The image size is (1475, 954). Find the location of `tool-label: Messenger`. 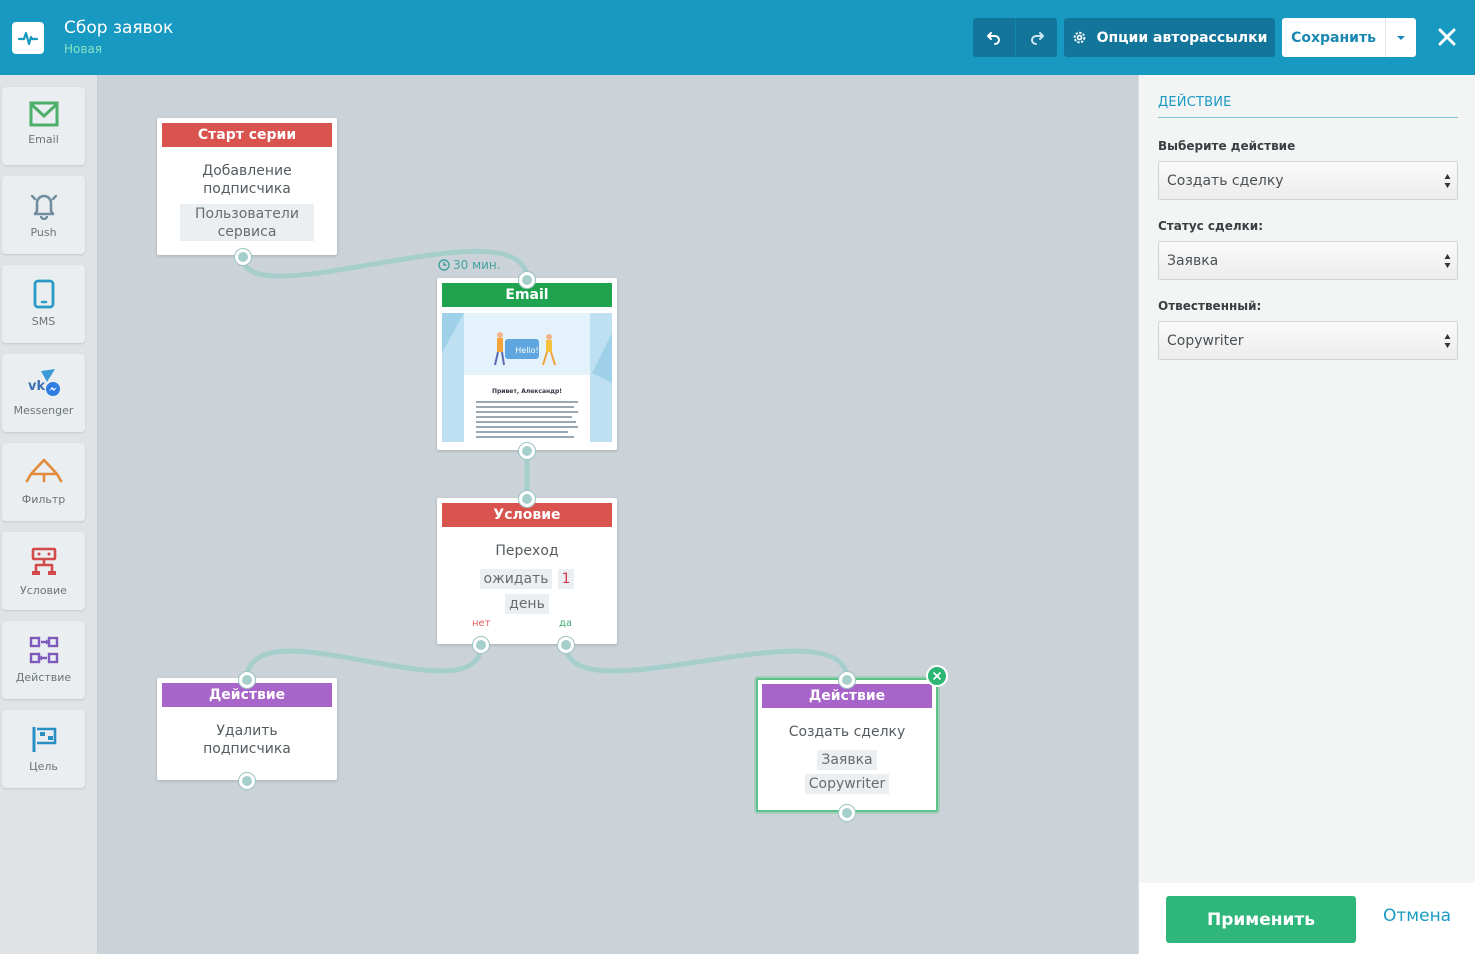

tool-label: Messenger is located at coordinates (43, 410).